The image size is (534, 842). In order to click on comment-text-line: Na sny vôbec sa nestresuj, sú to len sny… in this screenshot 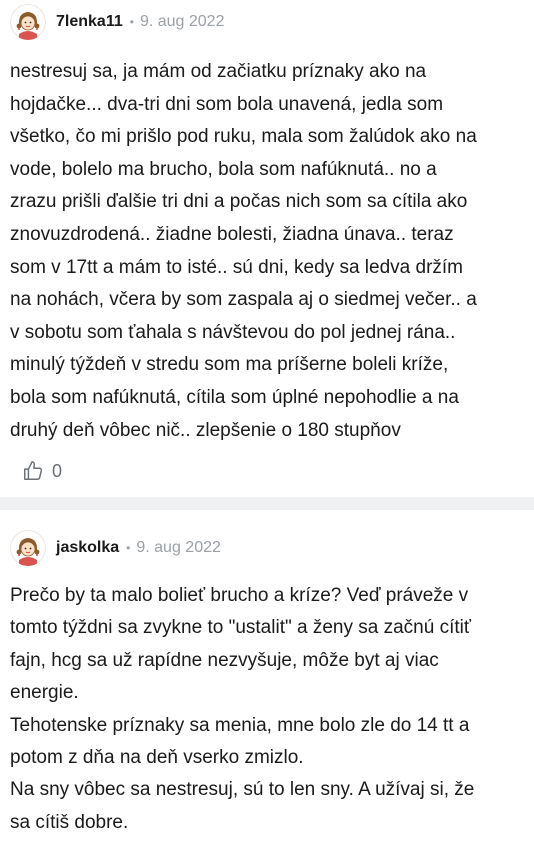, I will do `click(242, 790)`.